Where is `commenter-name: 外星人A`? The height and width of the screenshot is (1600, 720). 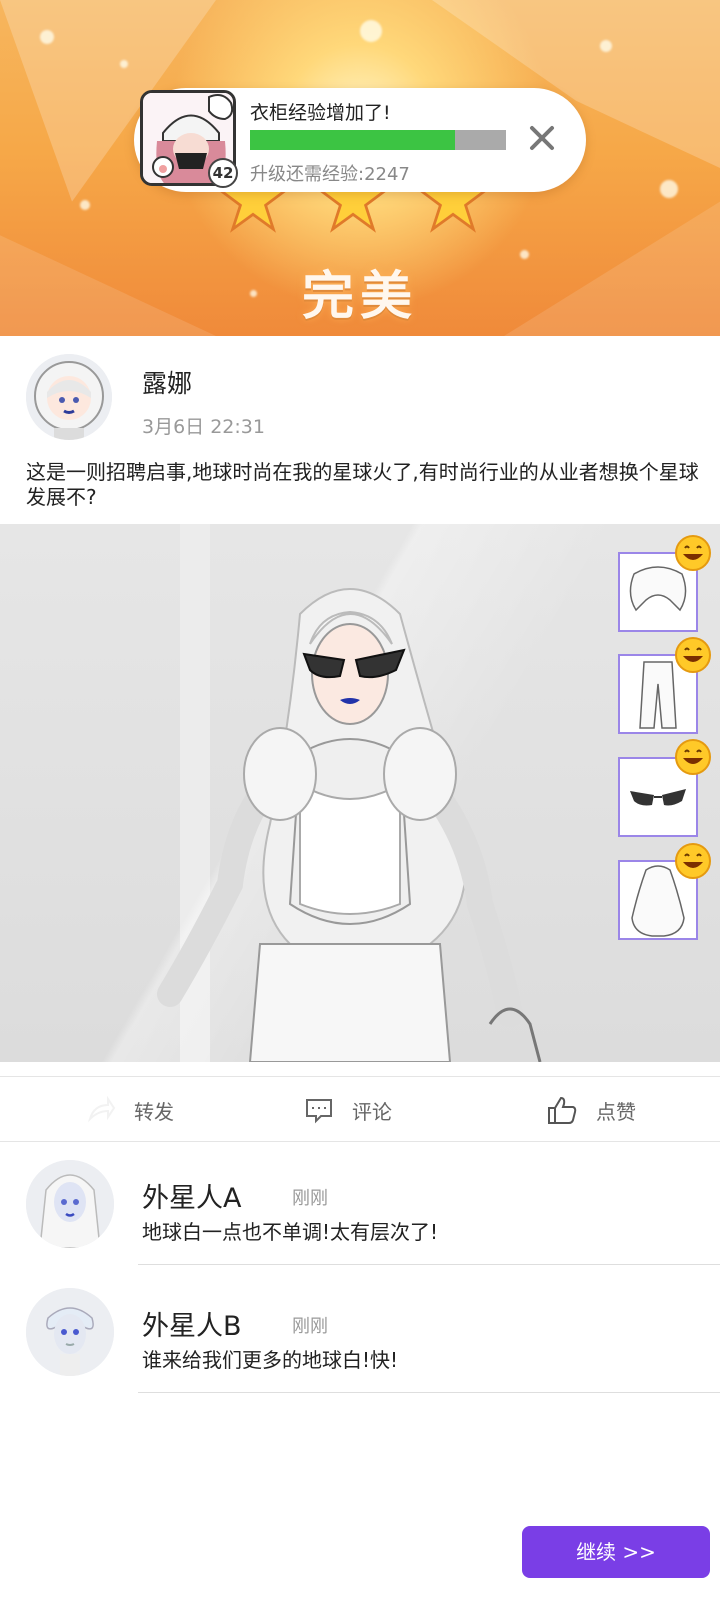
commenter-name: 外星人A is located at coordinates (191, 1195).